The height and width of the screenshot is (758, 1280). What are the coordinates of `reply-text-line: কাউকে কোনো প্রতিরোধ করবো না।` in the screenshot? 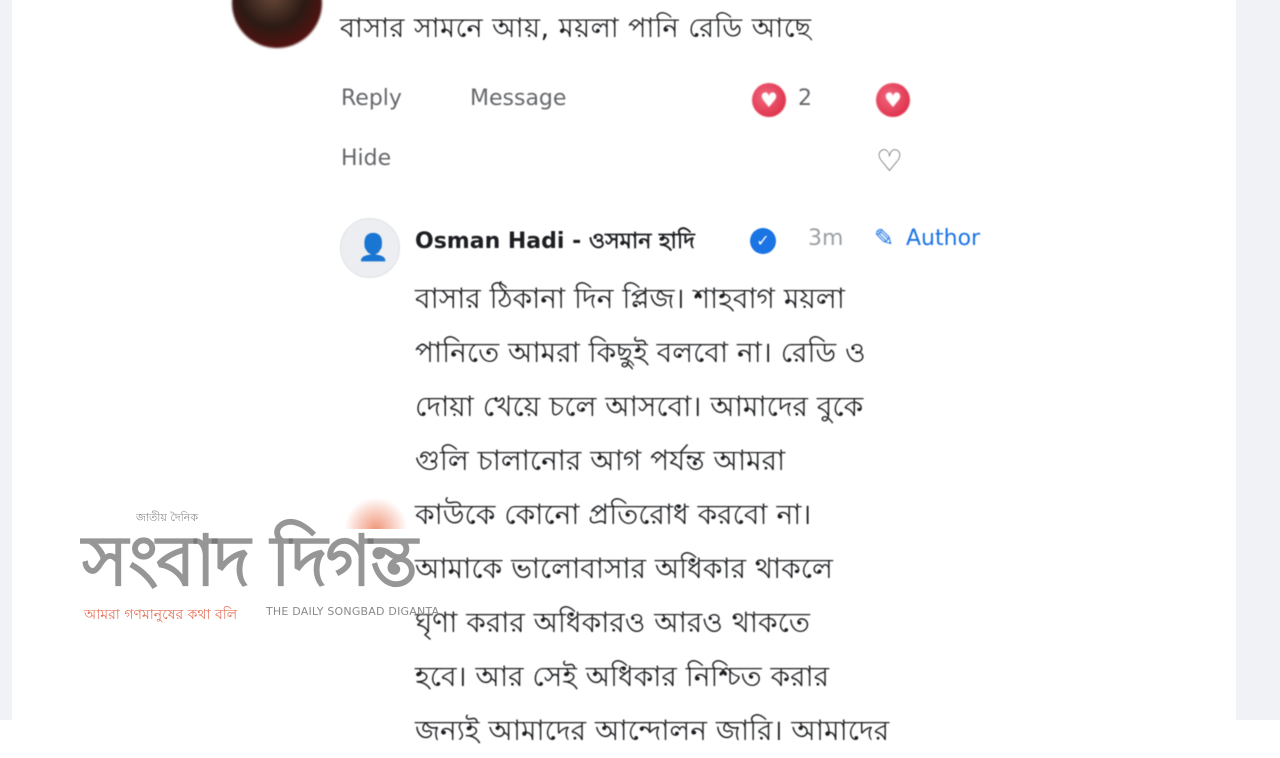 It's located at (613, 514).